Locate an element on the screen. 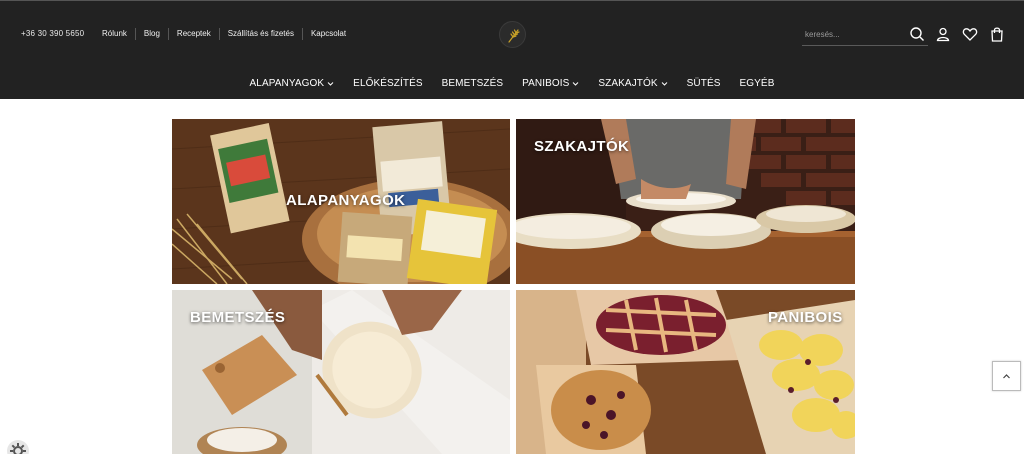 The image size is (1024, 454). nav-item-label: EGYÉB is located at coordinates (757, 83).